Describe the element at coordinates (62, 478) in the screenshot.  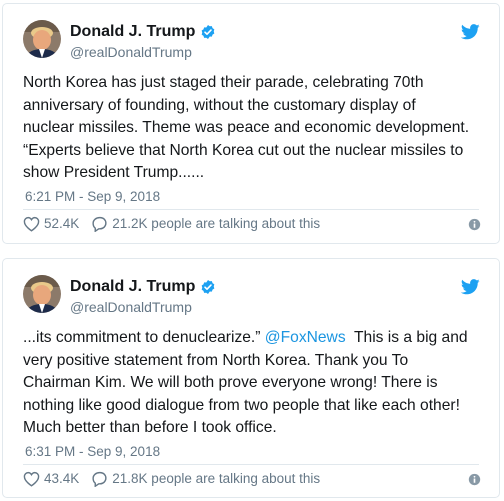
I see `like-count: 43.4K` at that location.